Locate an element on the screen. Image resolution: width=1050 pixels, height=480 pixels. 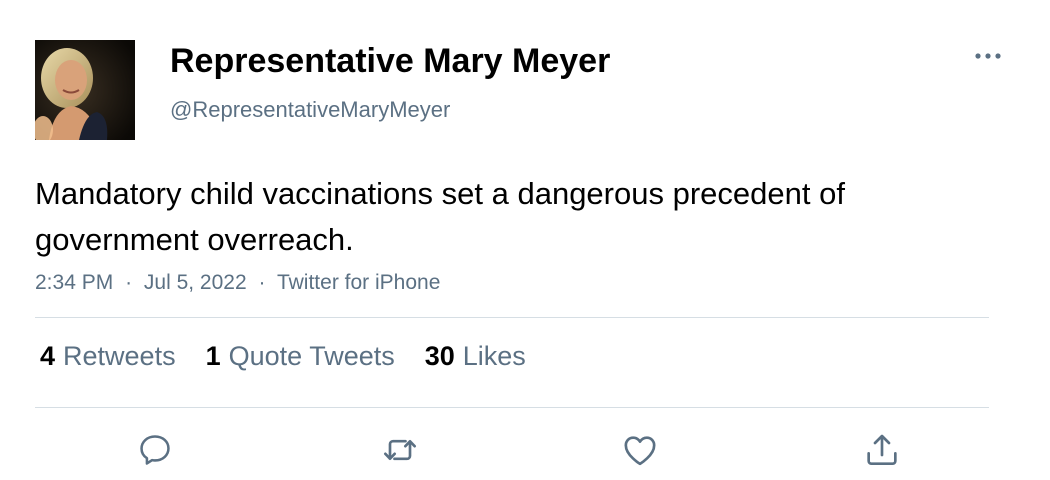
reply-button is located at coordinates (155, 450).